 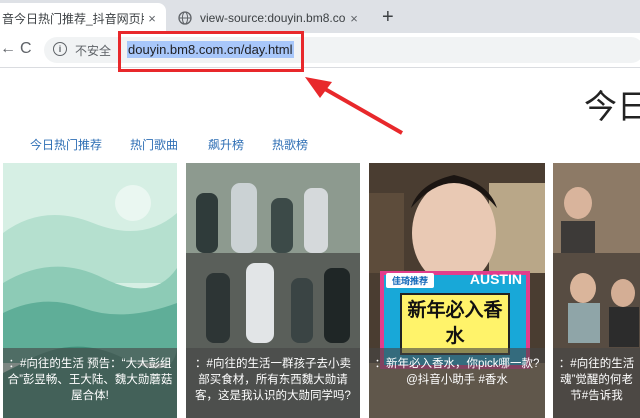 What do you see at coordinates (93, 50) in the screenshot?
I see `not-secure-label: 不安全` at bounding box center [93, 50].